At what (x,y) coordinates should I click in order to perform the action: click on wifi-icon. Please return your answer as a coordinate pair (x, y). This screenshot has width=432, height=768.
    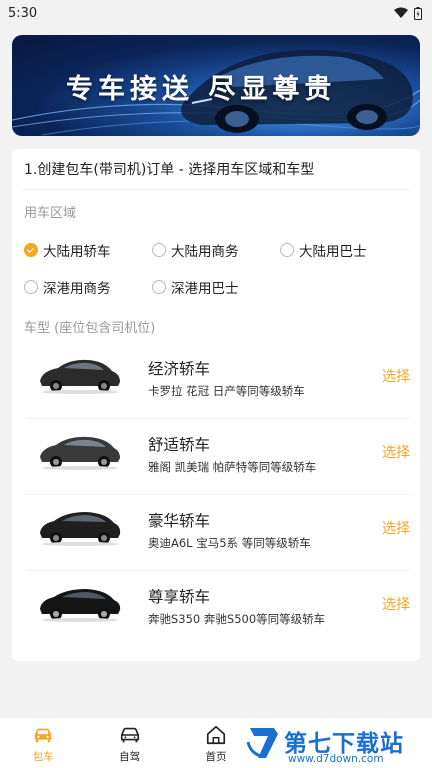
    Looking at the image, I should click on (401, 12).